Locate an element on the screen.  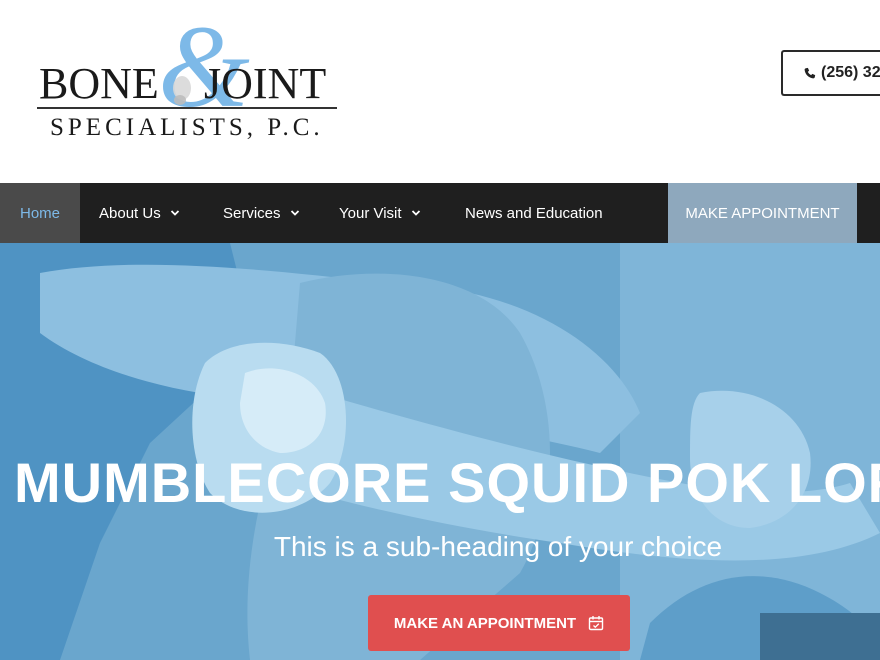
make-appointment-nav-button: MAKE APPOINTMENT is located at coordinates (762, 213).